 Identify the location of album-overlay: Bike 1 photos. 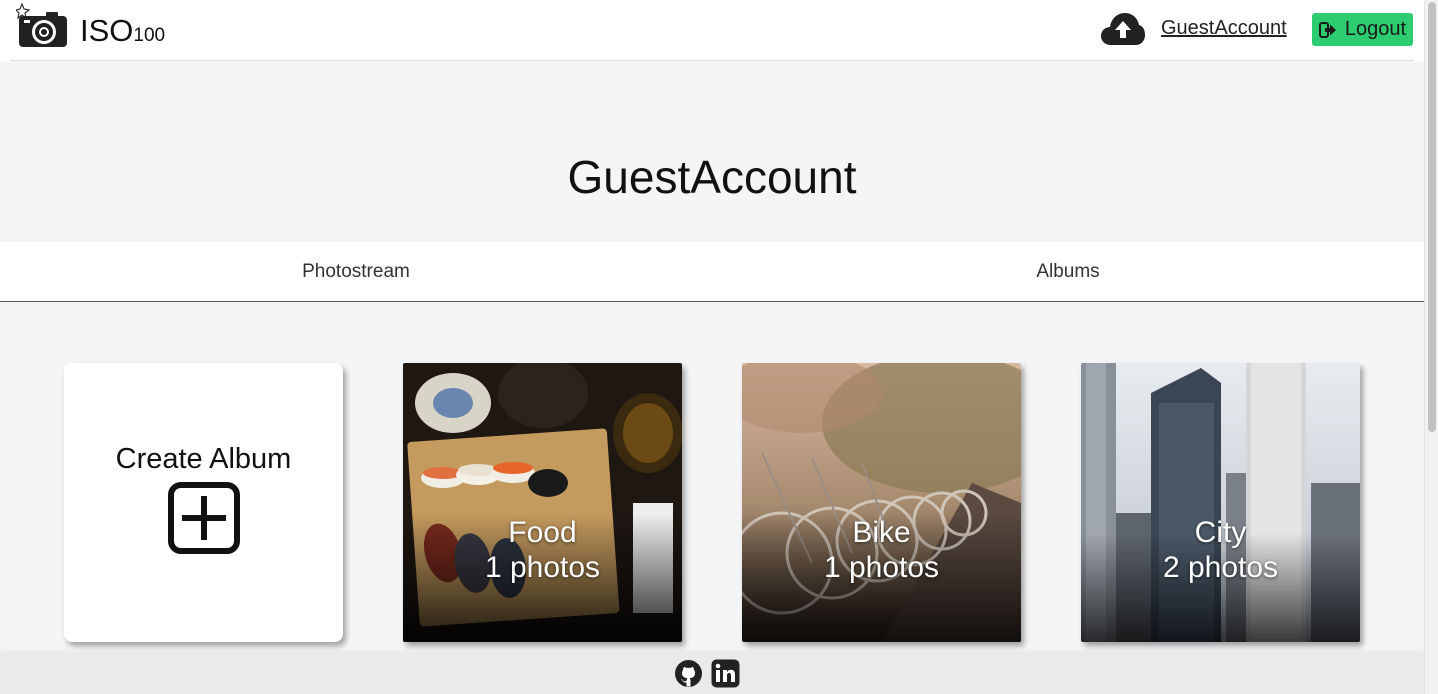
(881, 502).